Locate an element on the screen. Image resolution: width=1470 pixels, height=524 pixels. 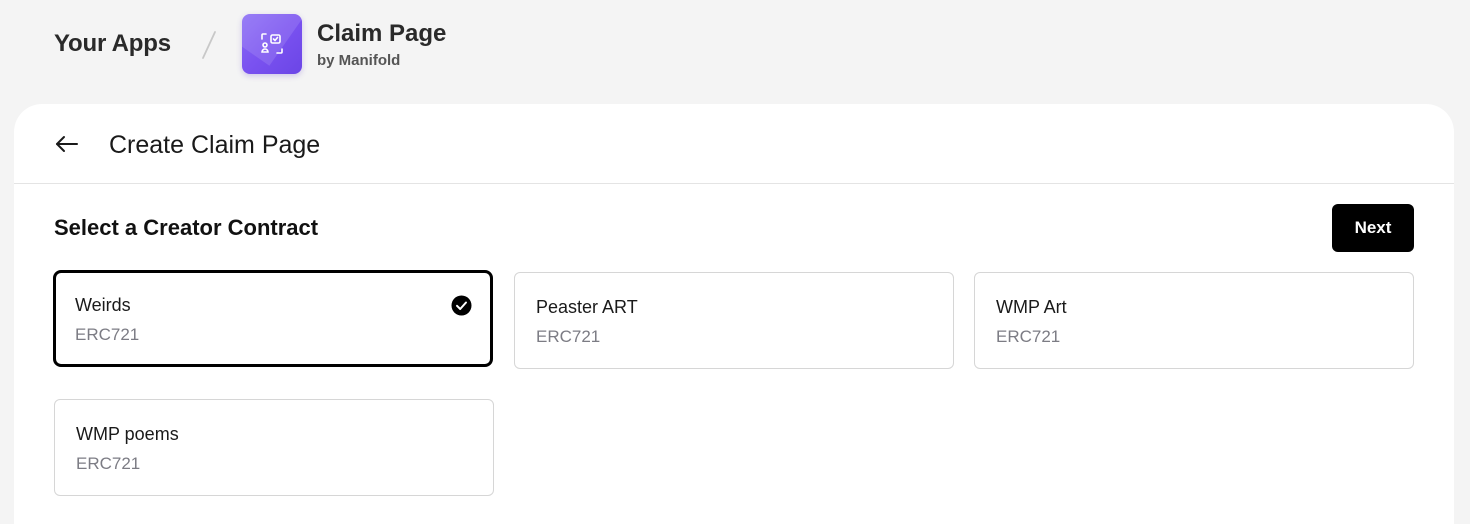
next-button: Next is located at coordinates (1373, 228).